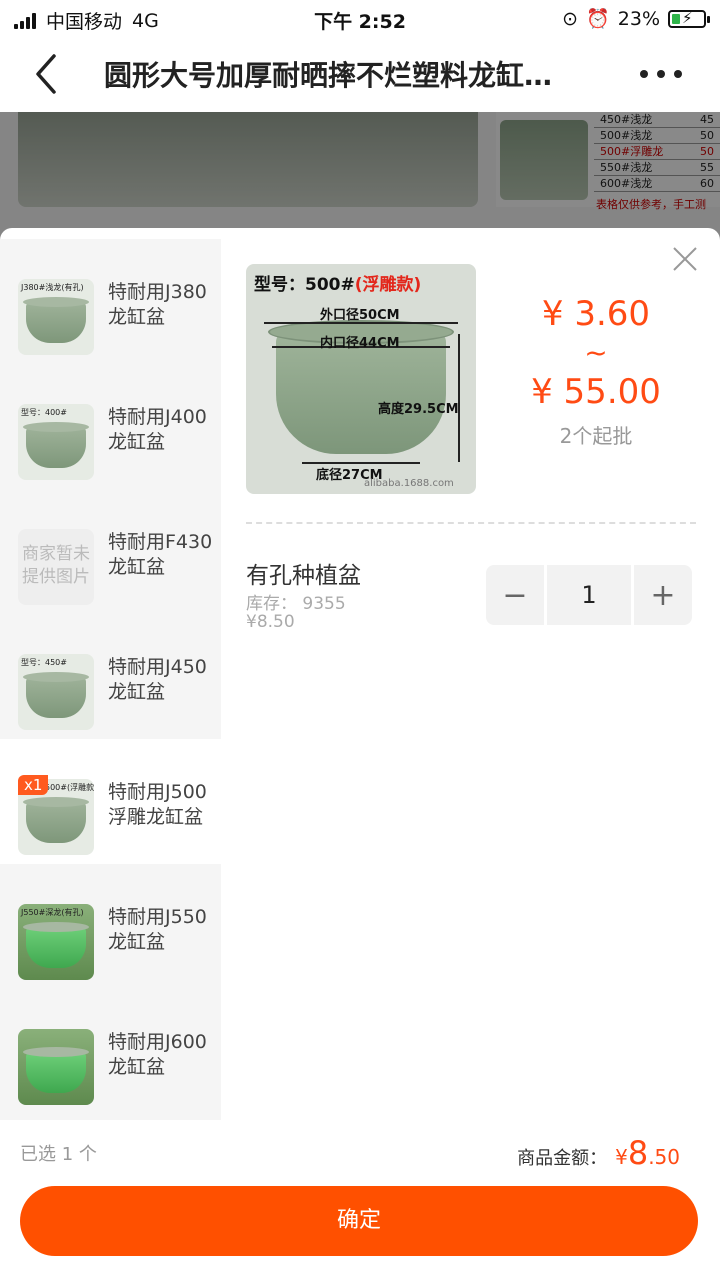 The height and width of the screenshot is (1280, 720). What do you see at coordinates (663, 595) in the screenshot?
I see `increase-button: +` at bounding box center [663, 595].